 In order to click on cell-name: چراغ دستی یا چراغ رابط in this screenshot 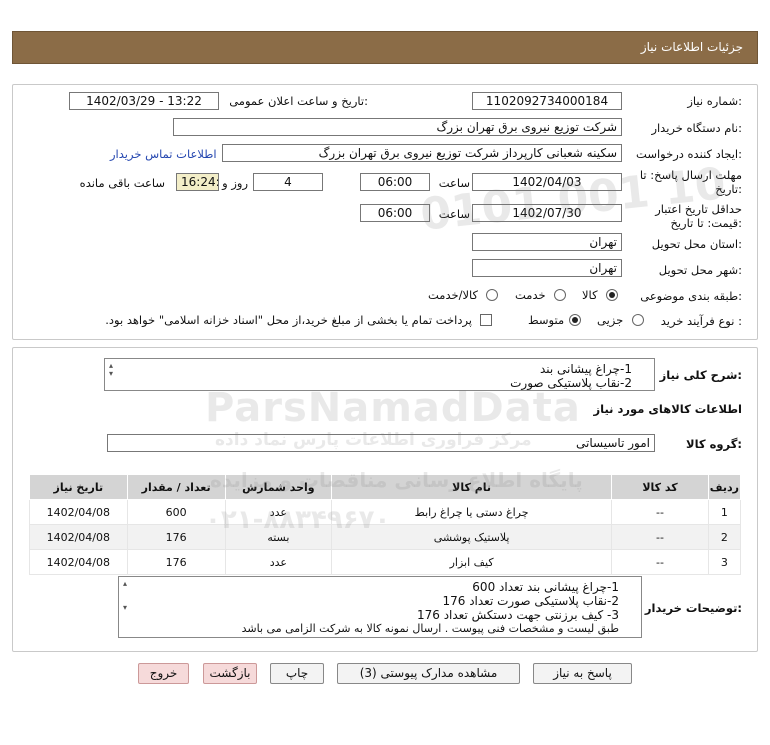, I will do `click(472, 512)`.